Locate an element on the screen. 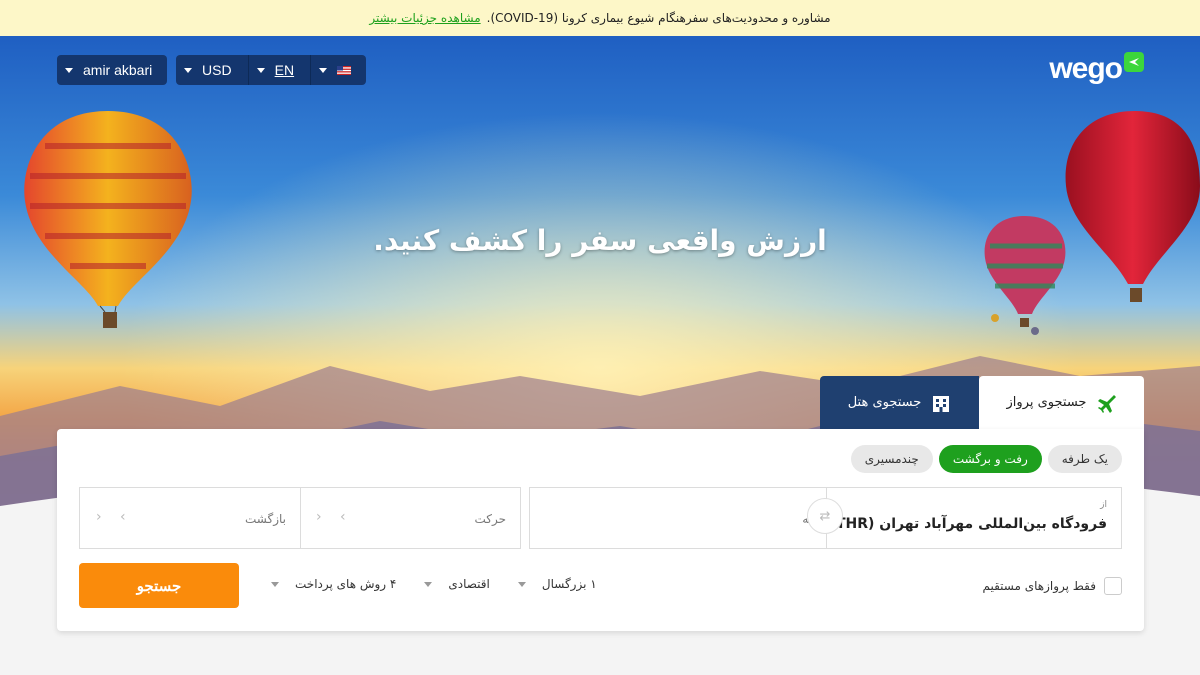 The height and width of the screenshot is (675, 1200). date-fields: حرکت ‹ › بازگشت ‹ › is located at coordinates (300, 518).